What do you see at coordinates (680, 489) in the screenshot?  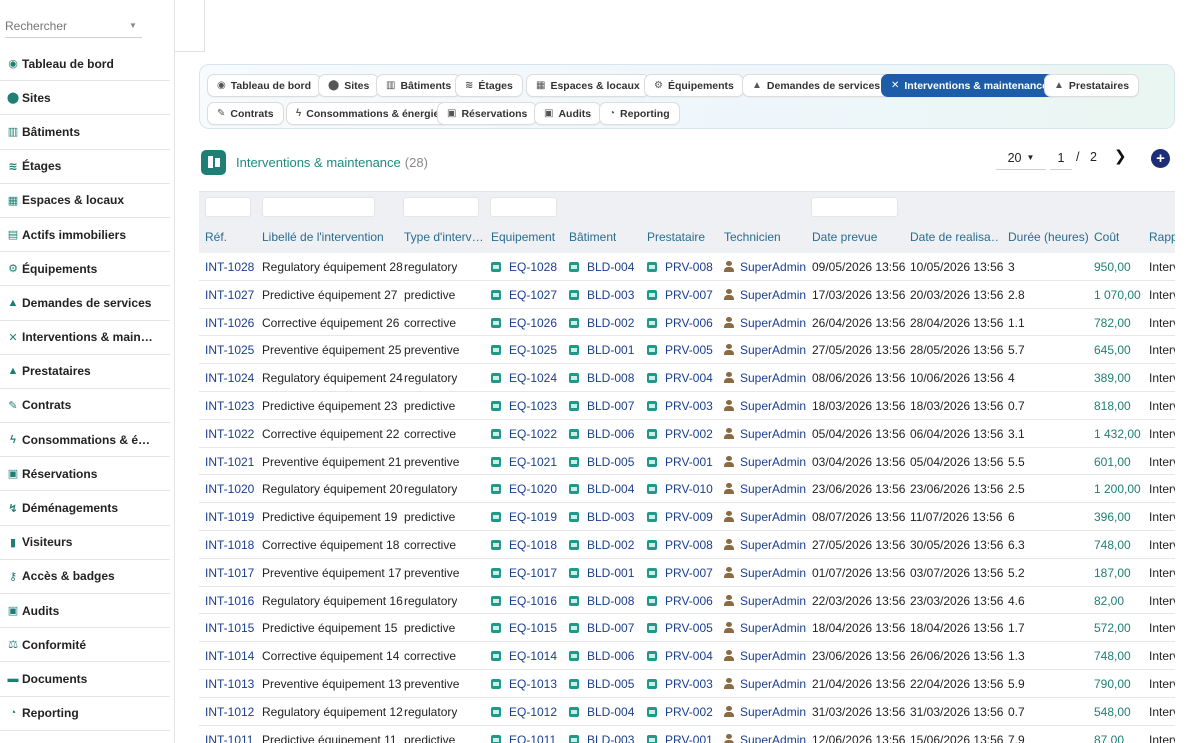 I see `link-cell: PRV-010` at bounding box center [680, 489].